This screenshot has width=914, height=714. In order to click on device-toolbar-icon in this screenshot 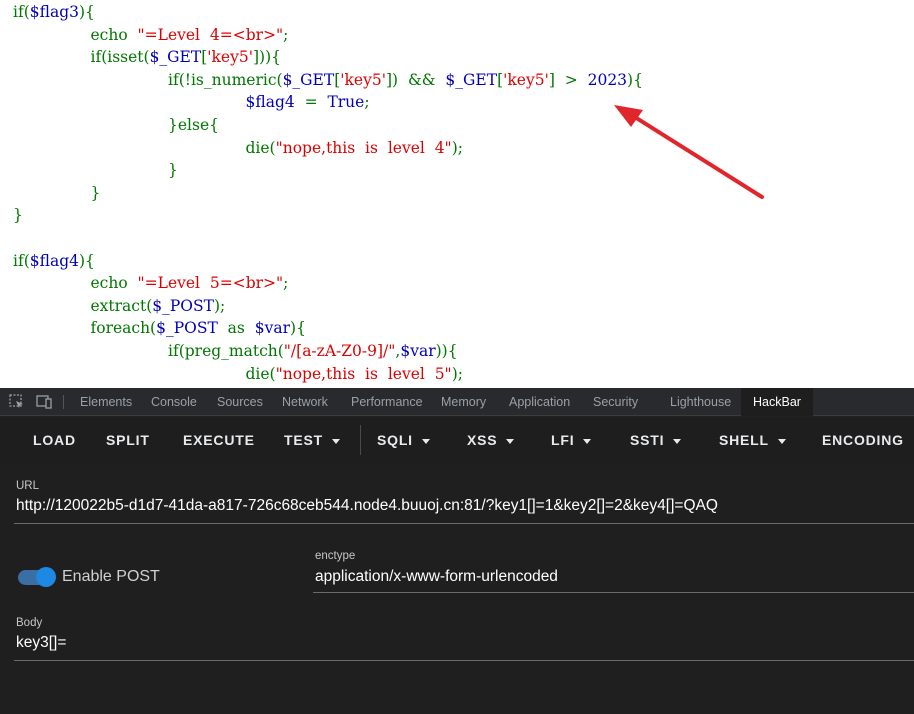, I will do `click(44, 402)`.